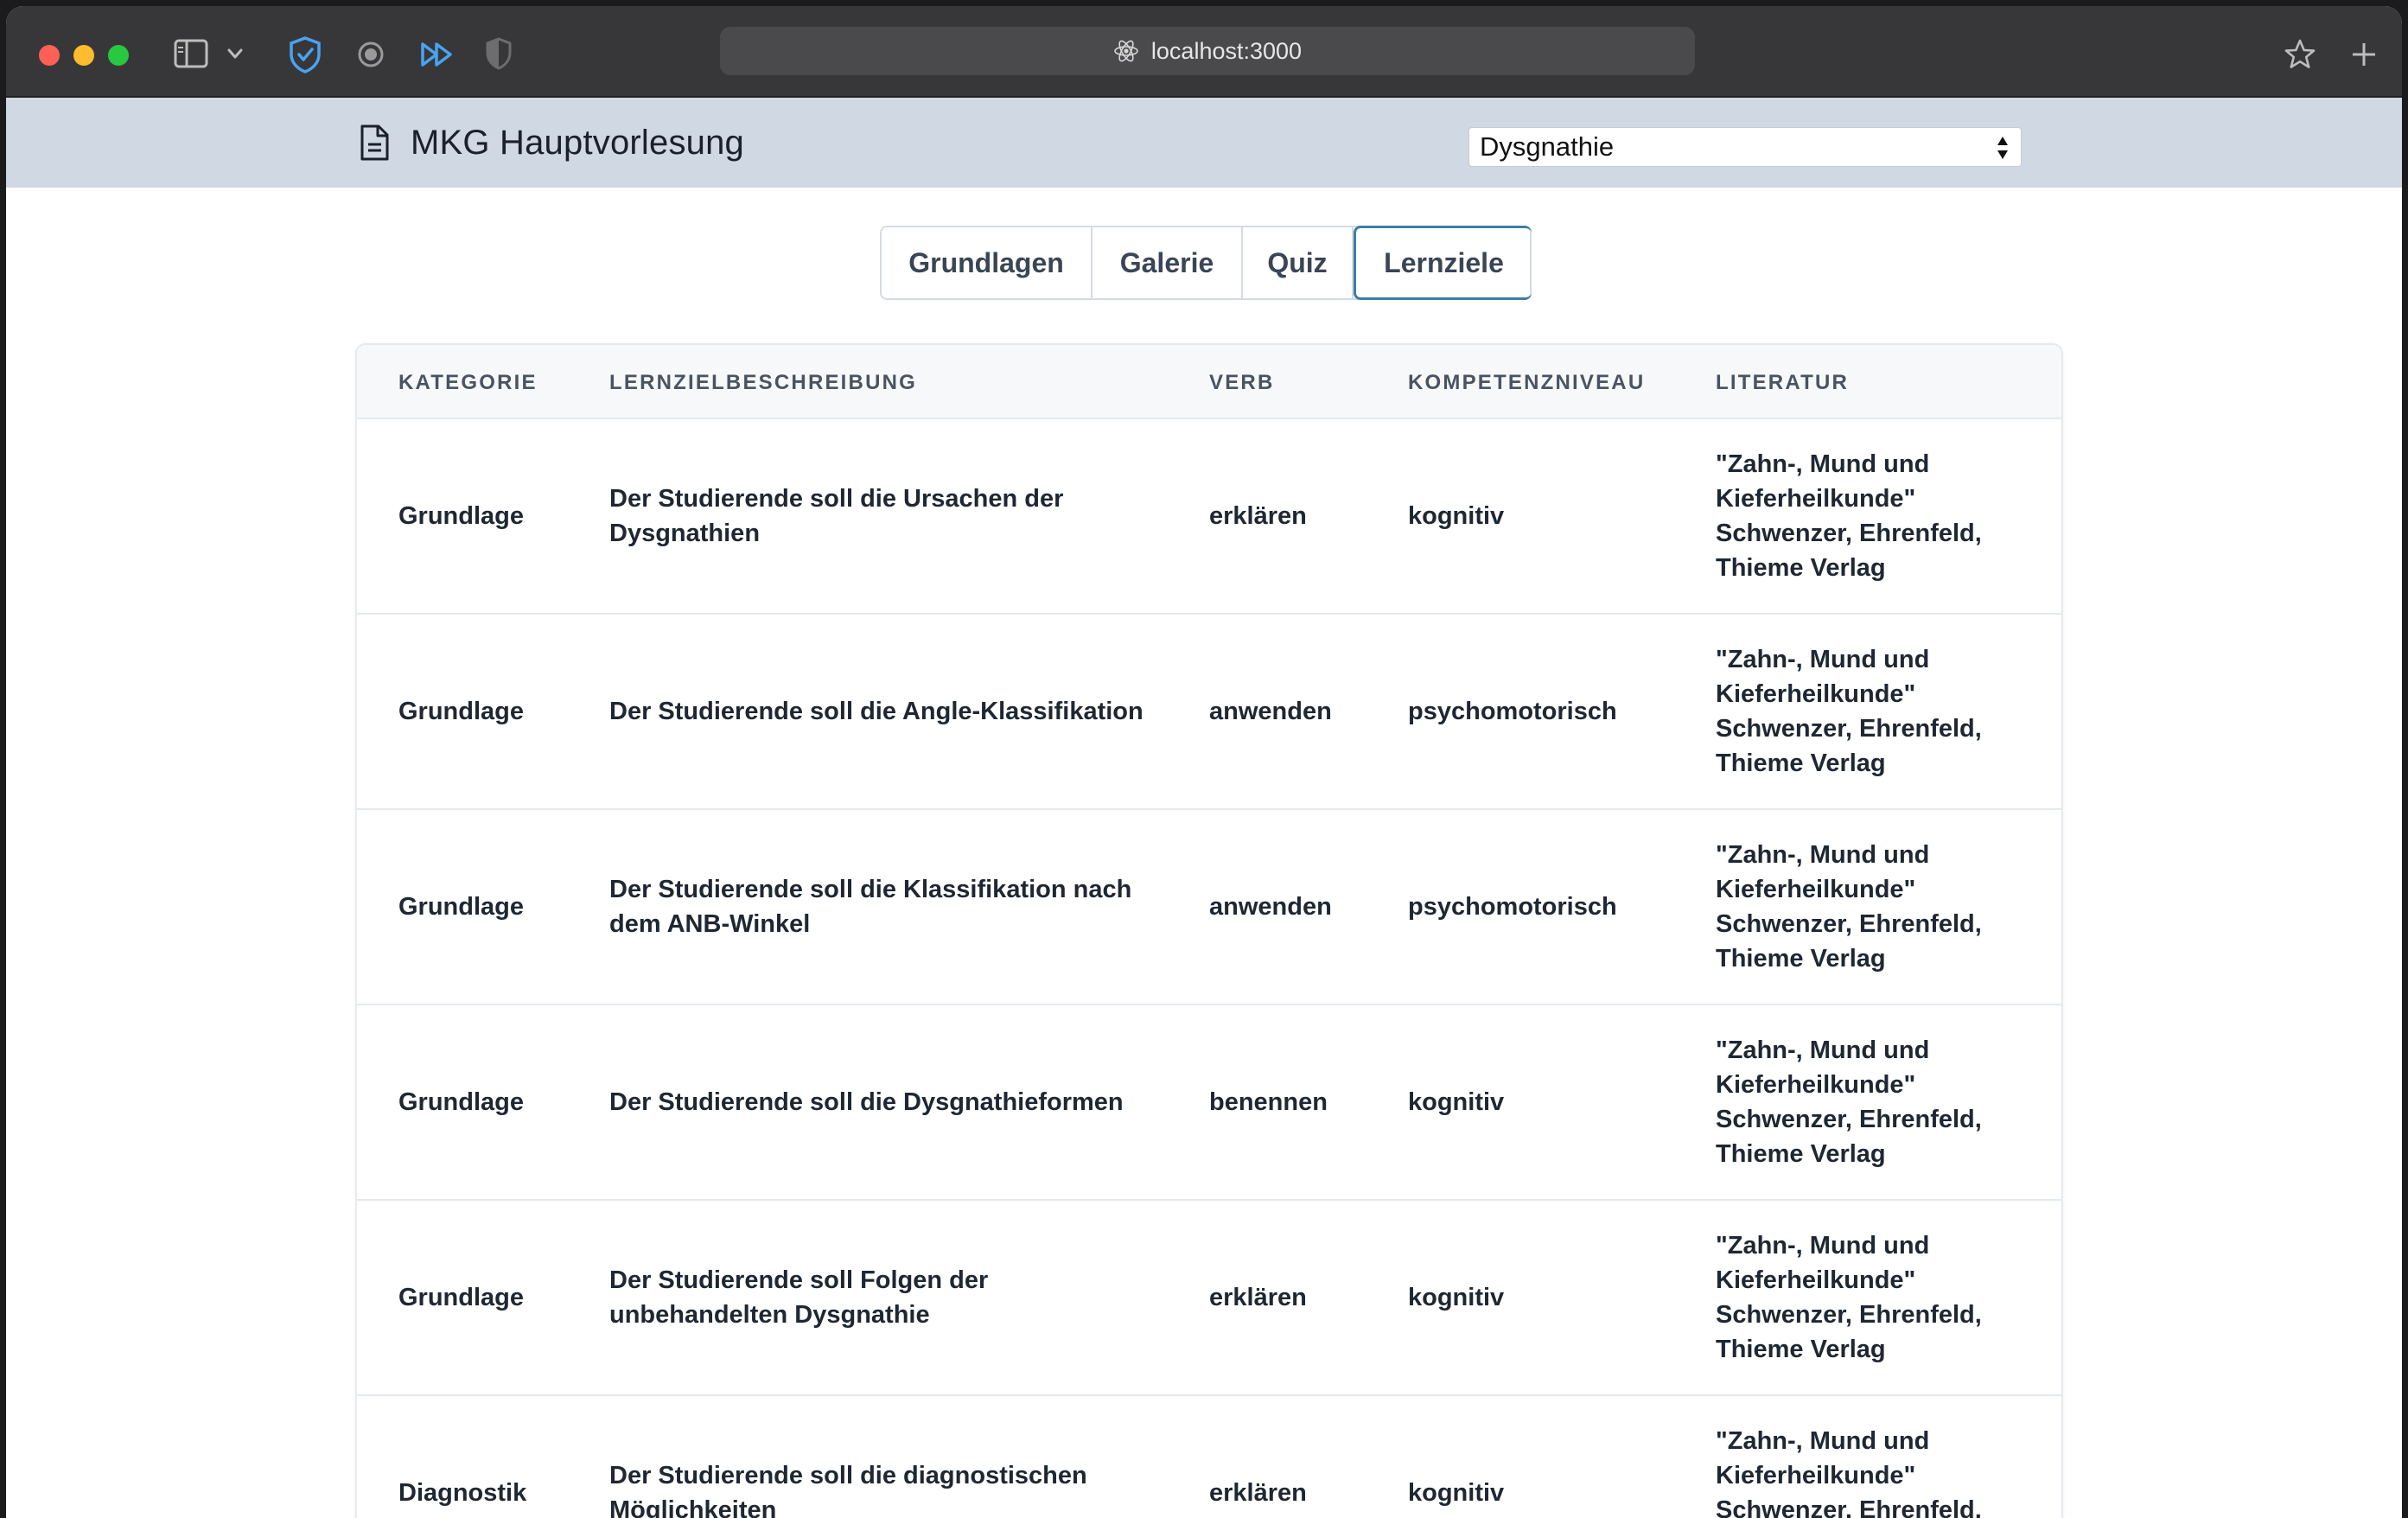  I want to click on select-arrows-icon, so click(2002, 148).